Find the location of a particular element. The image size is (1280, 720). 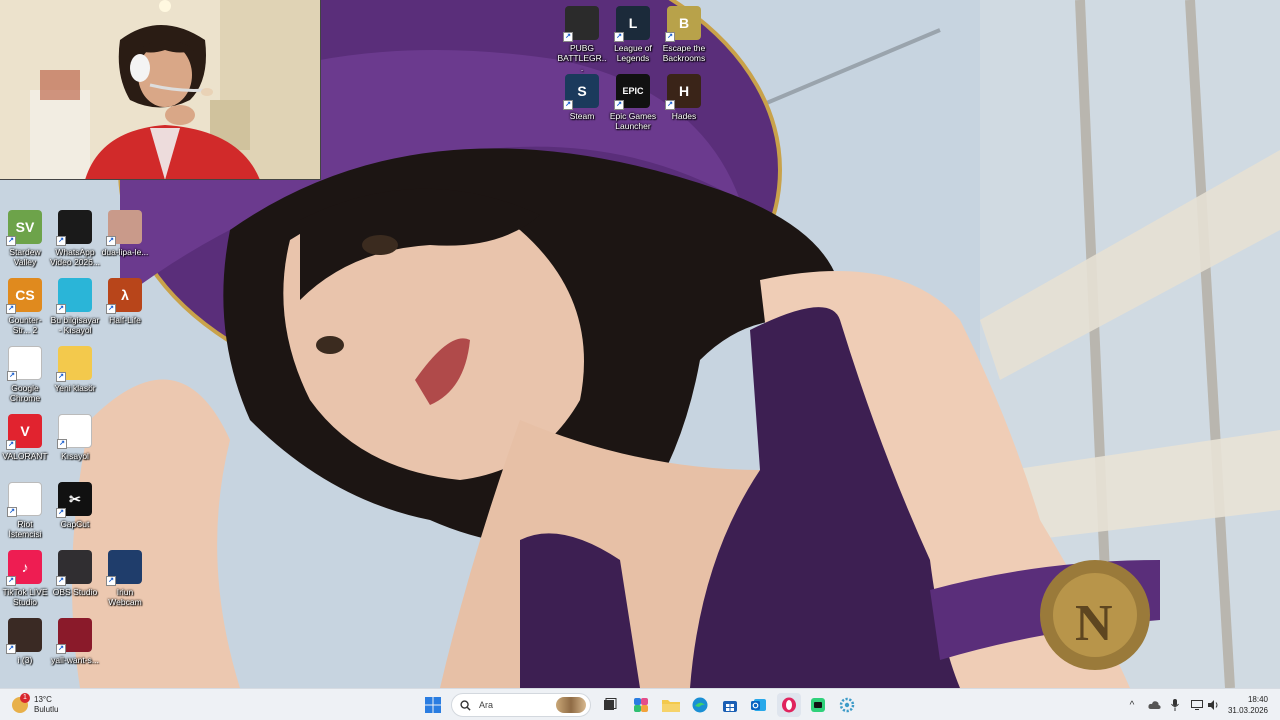

icon-obs-studio: ↗ OBS Studio is located at coordinates (75, 573).